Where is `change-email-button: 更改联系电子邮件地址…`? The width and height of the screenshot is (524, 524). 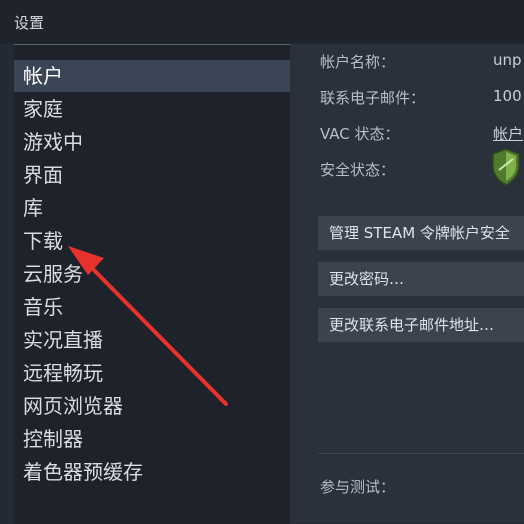
change-email-button: 更改联系电子邮件地址… is located at coordinates (421, 325).